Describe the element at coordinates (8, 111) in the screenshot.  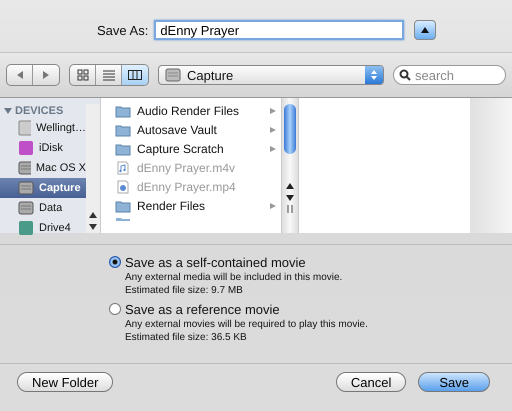
I see `disclosure-icon` at that location.